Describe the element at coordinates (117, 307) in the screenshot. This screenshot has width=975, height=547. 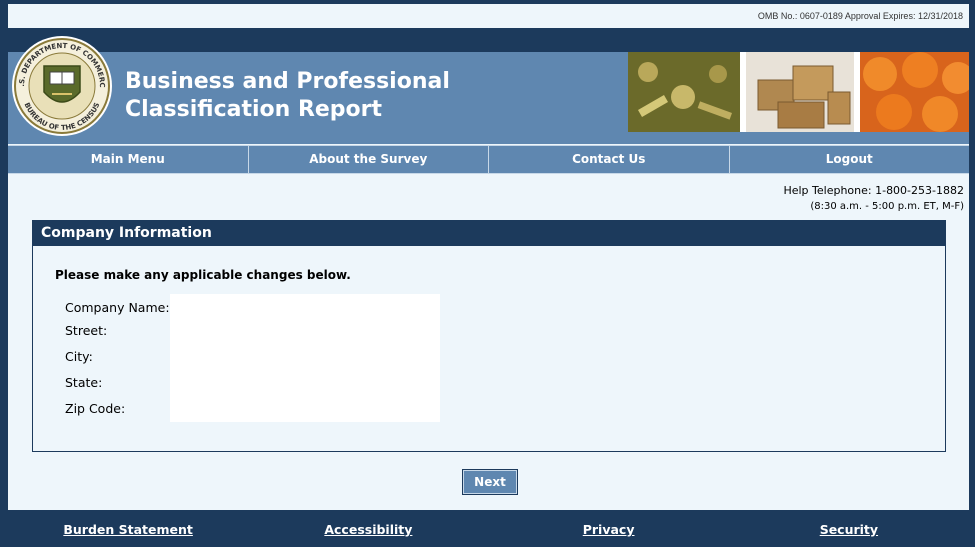
I see `company-name-label: Company Name:` at that location.